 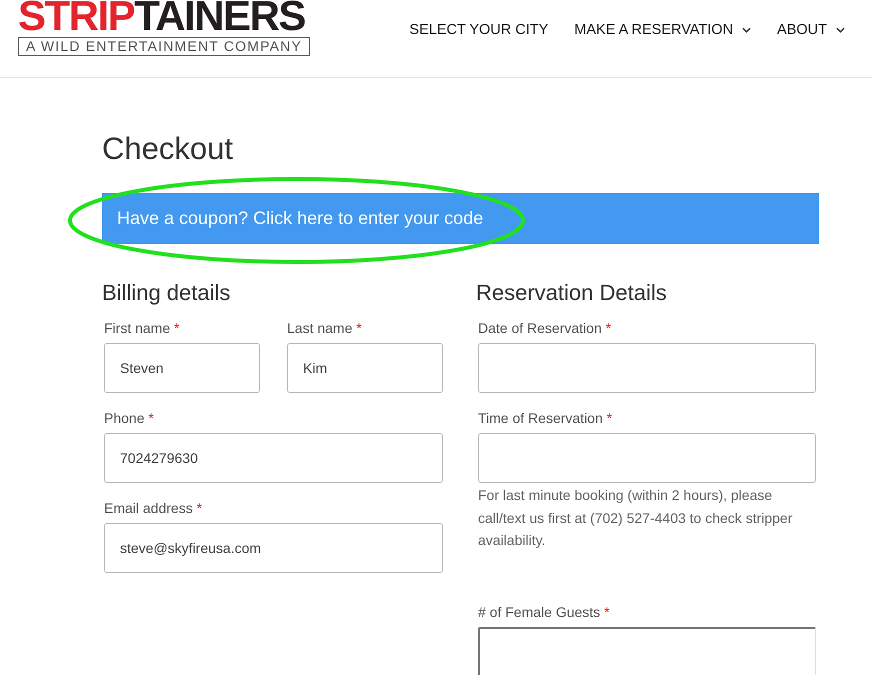 I want to click on field-label: Phone *, so click(x=129, y=418).